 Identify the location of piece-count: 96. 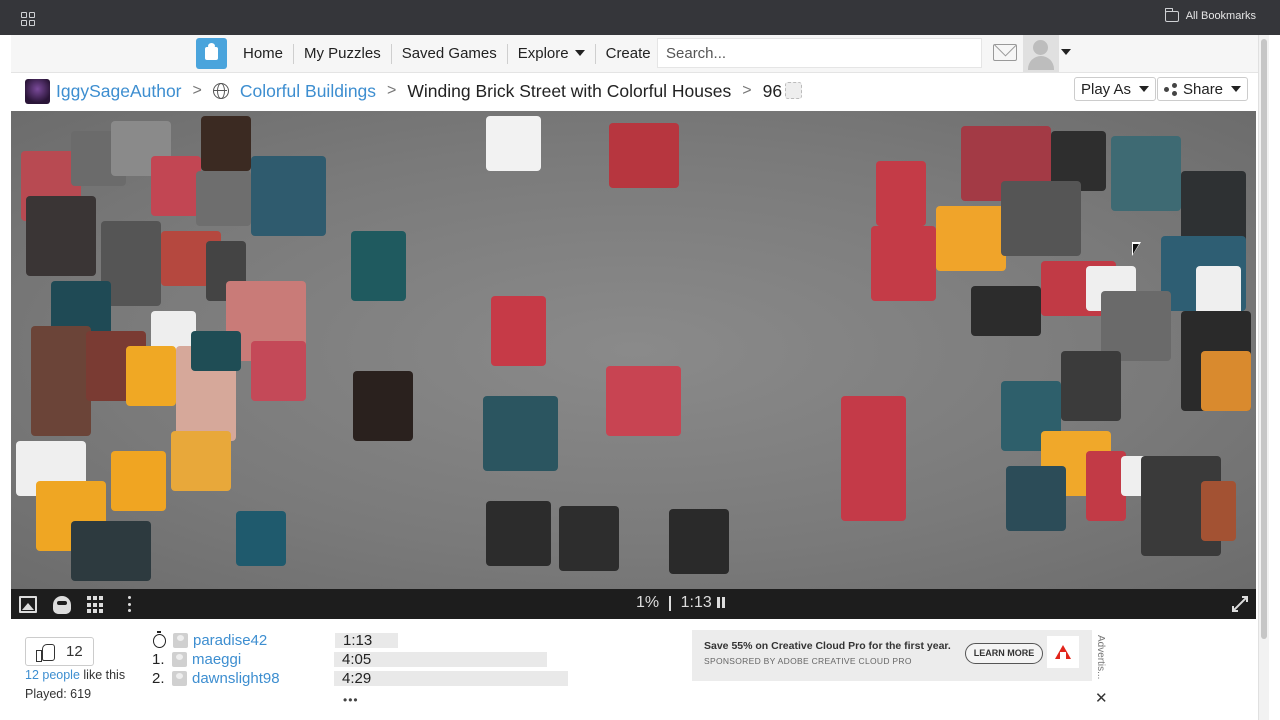
(782, 91).